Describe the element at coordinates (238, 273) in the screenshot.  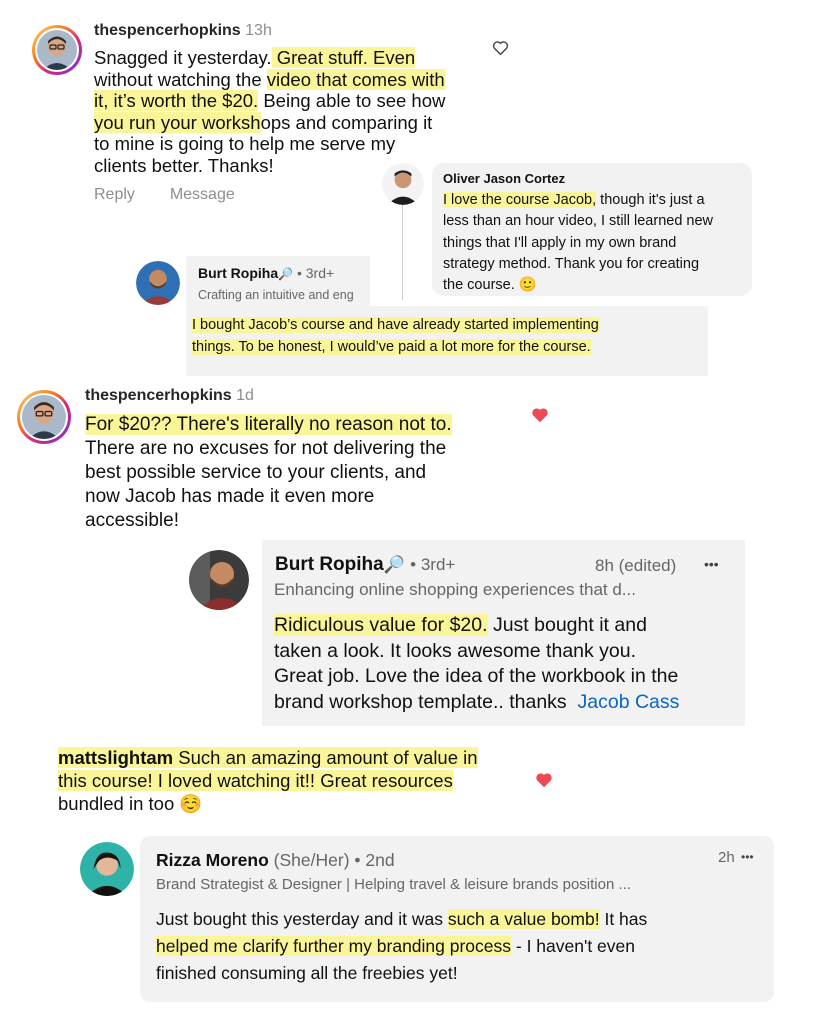
I see `burt-1-name: Burt Ropiha` at that location.